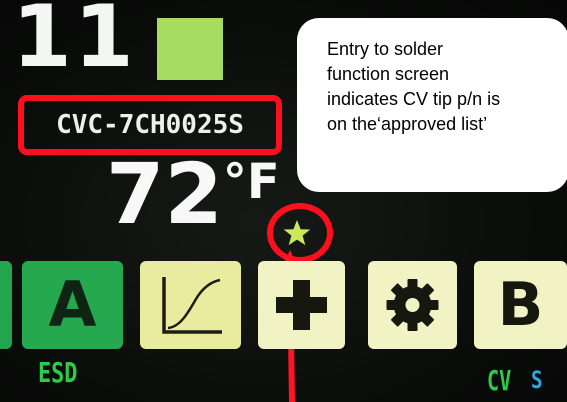 The width and height of the screenshot is (567, 402). What do you see at coordinates (499, 380) in the screenshot?
I see `cv-status-label: CV` at bounding box center [499, 380].